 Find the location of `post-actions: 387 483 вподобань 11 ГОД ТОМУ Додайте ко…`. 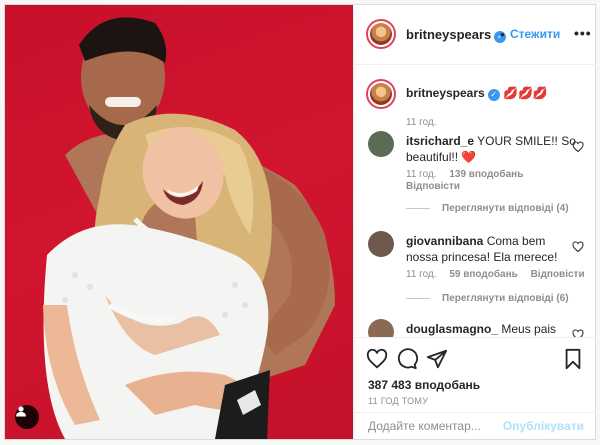

post-actions: 387 483 вподобань 11 ГОД ТОМУ Додайте ко… is located at coordinates (475, 388).